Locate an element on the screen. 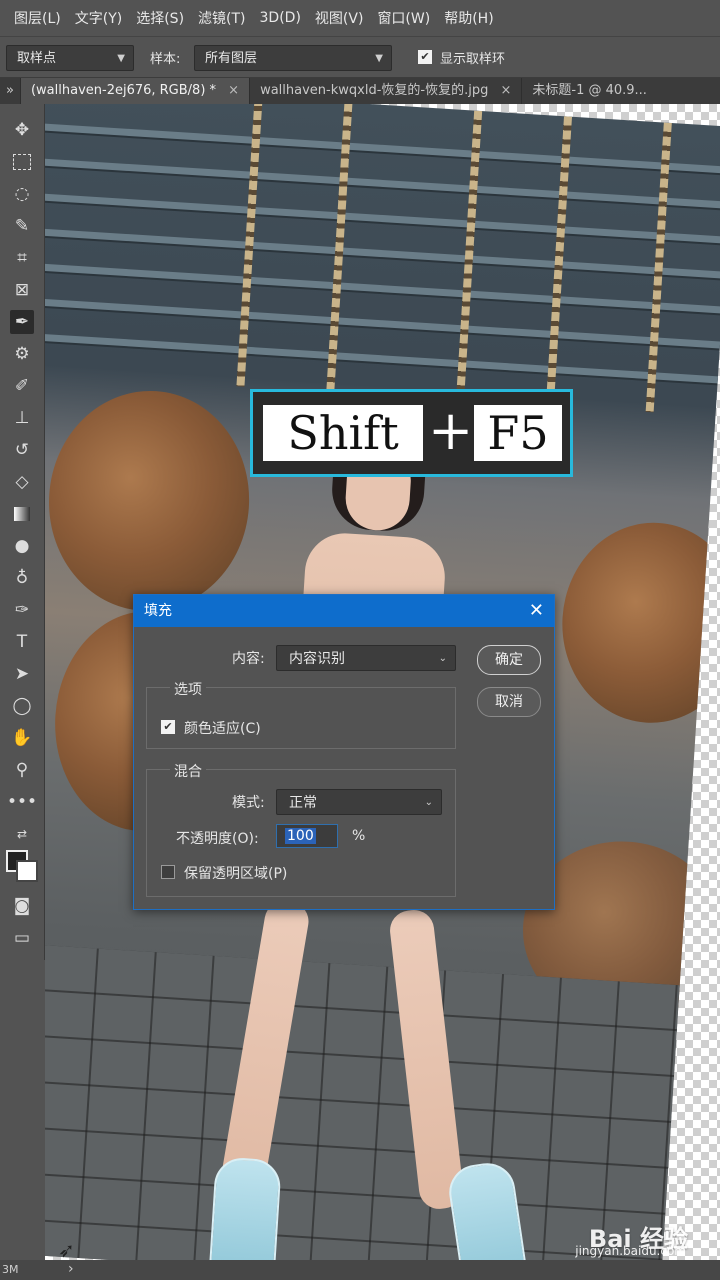  frame-icon: ⊠ is located at coordinates (22, 290).